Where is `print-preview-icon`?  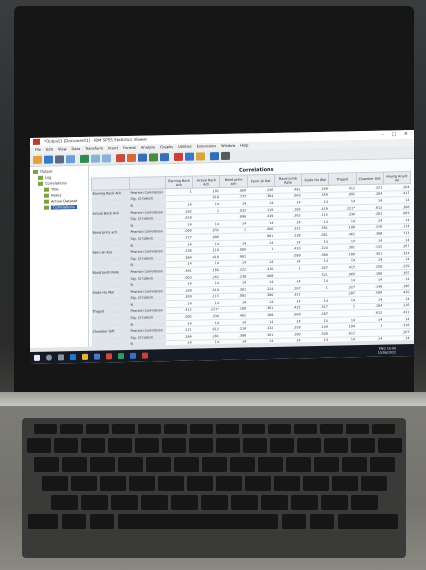 print-preview-icon is located at coordinates (70, 159).